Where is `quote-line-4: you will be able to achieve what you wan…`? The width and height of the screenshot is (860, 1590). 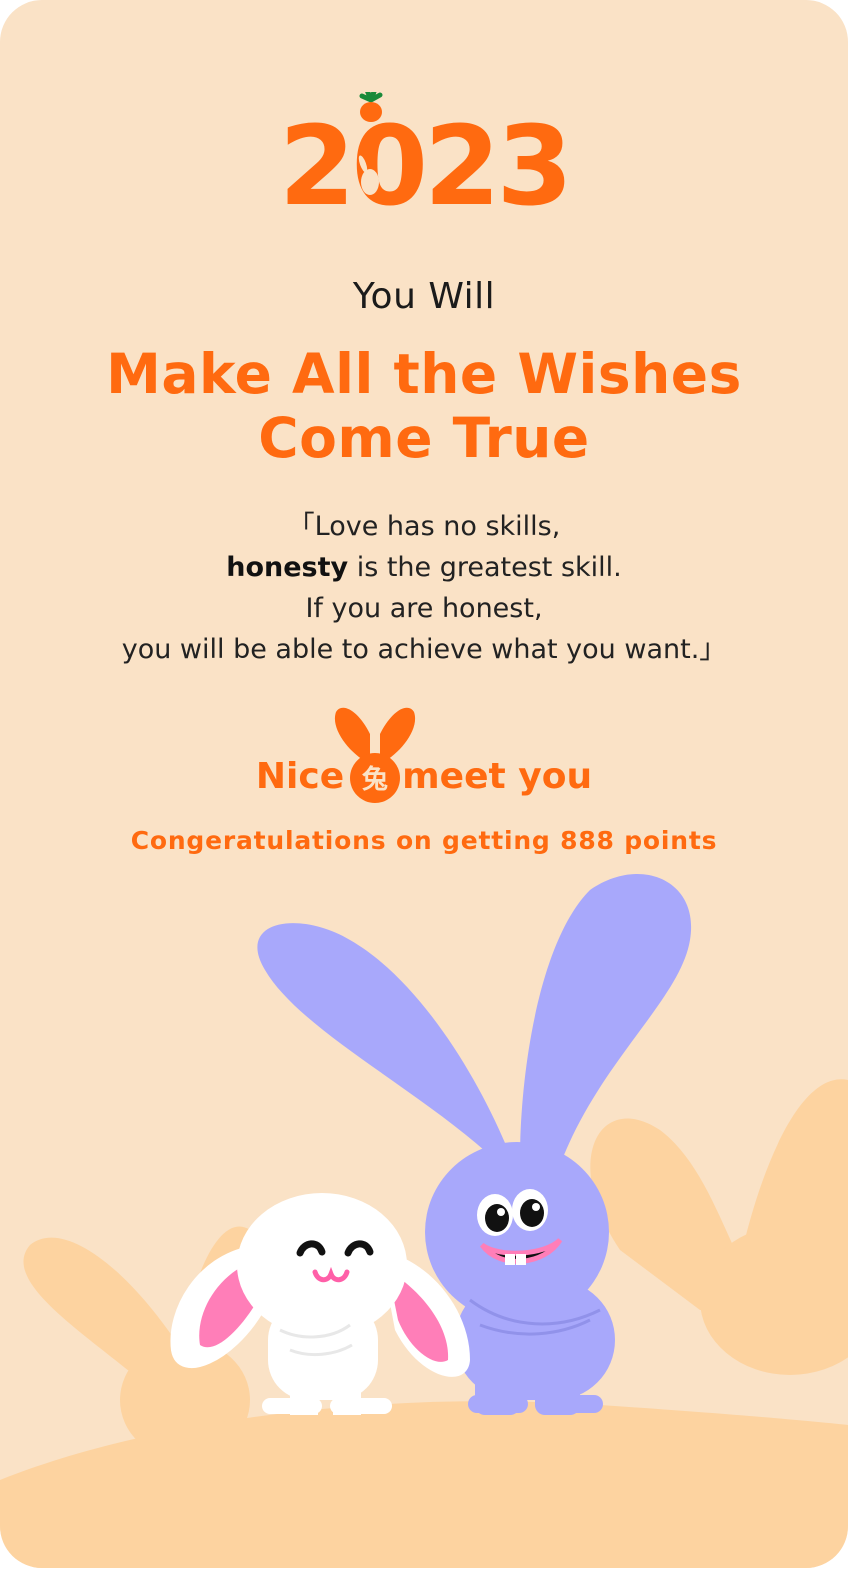 quote-line-4: you will be able to achieve what you wan… is located at coordinates (424, 649).